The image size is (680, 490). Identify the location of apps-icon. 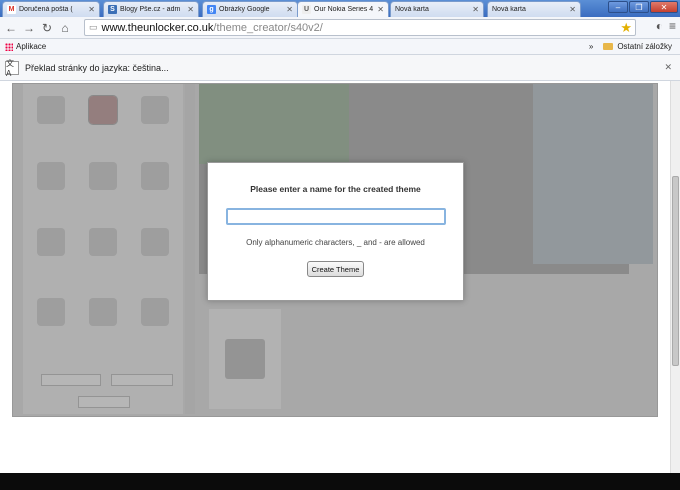
(9, 46).